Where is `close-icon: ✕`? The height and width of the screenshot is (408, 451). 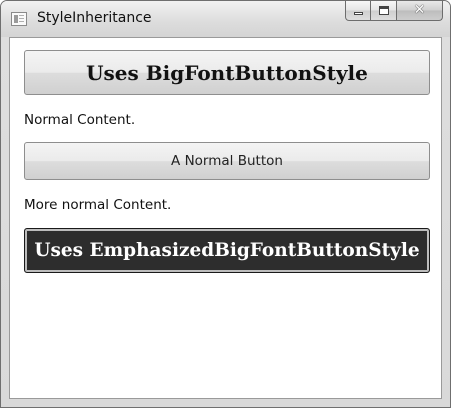
close-icon: ✕ is located at coordinates (419, 10).